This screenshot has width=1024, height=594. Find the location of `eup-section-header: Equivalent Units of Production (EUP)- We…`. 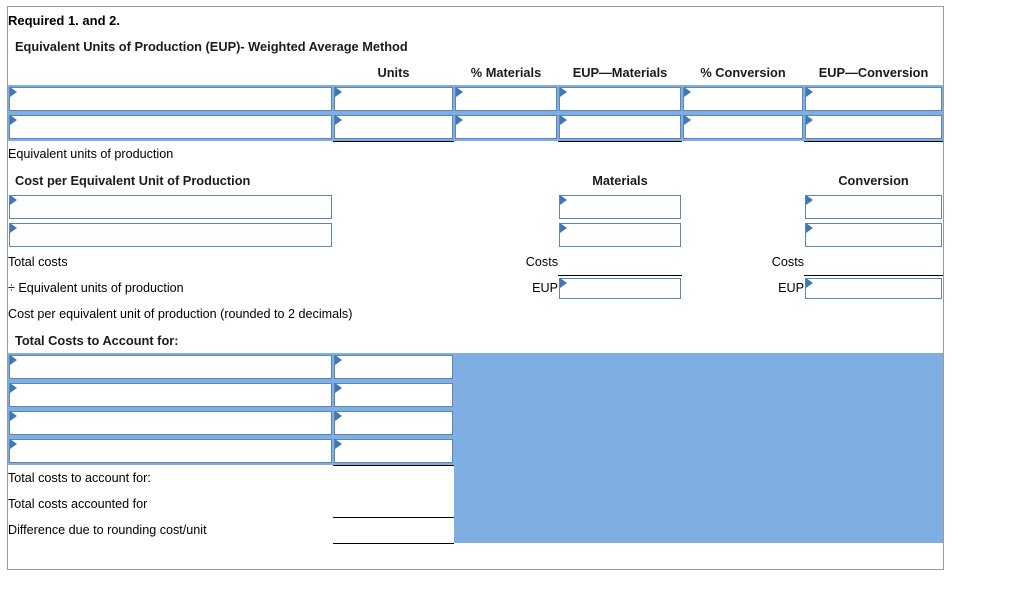

eup-section-header: Equivalent Units of Production (EUP)- We… is located at coordinates (476, 46).